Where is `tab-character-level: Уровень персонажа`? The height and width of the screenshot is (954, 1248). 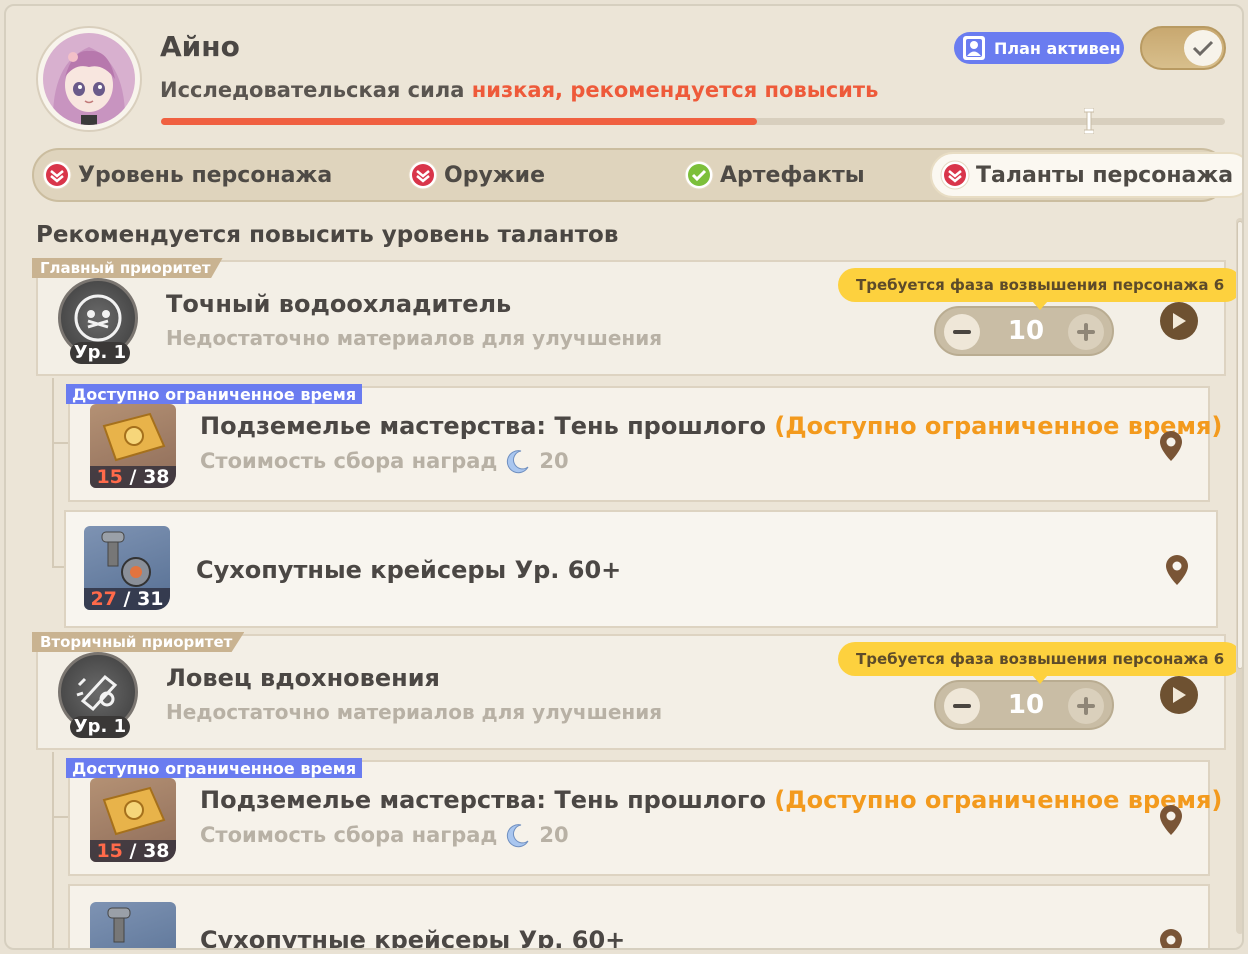
tab-character-level: Уровень персонажа is located at coordinates (187, 175).